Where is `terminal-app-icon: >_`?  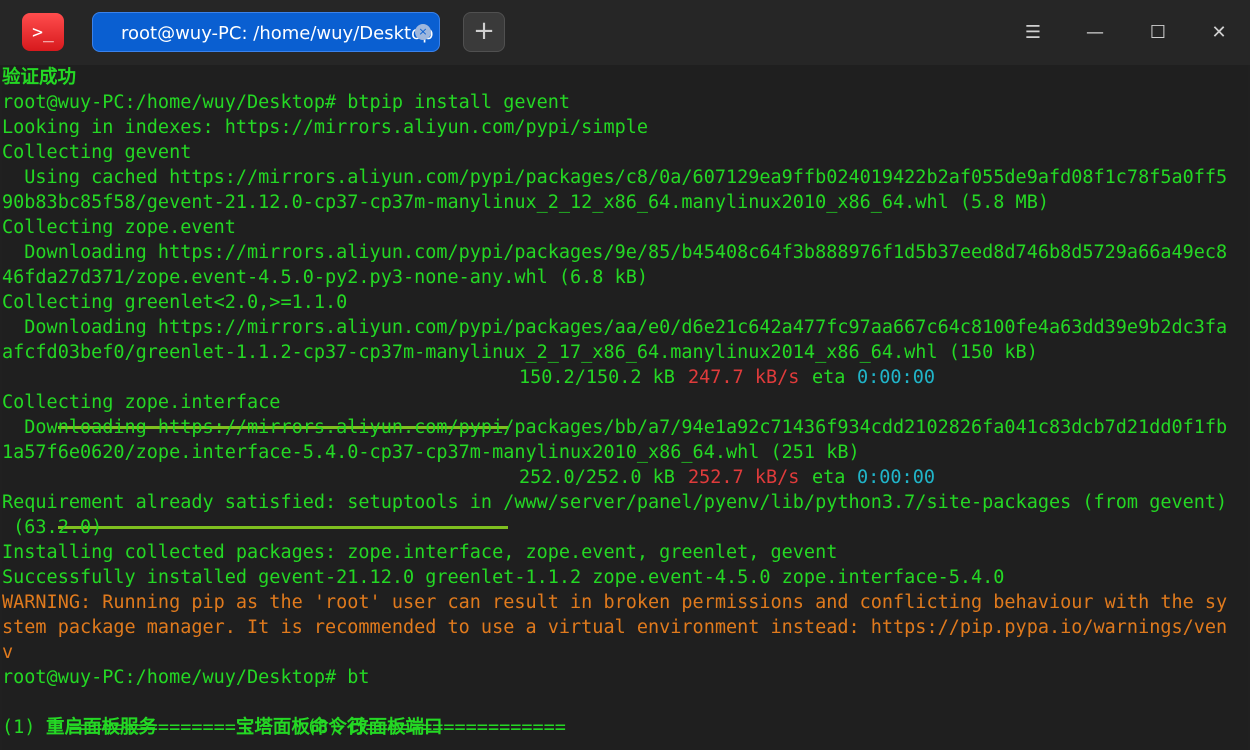
terminal-app-icon: >_ is located at coordinates (43, 32).